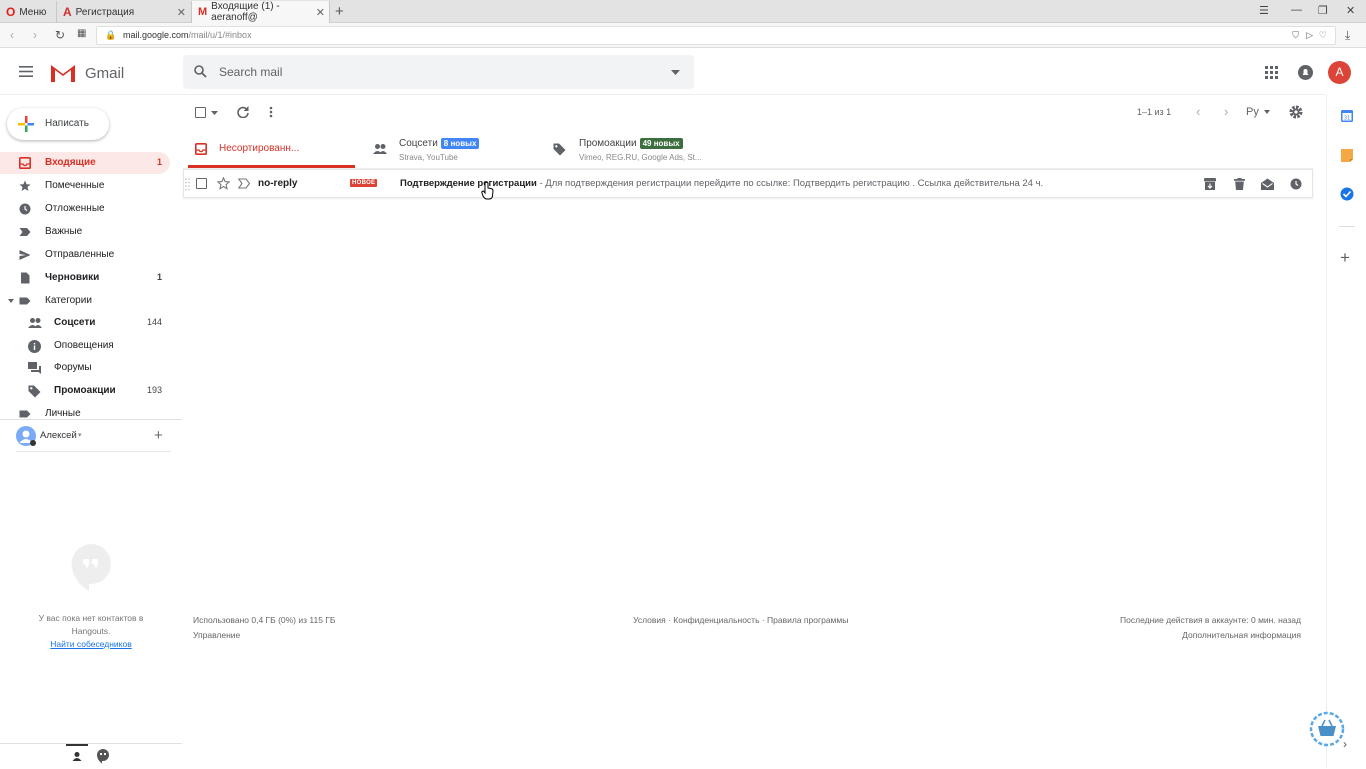 The width and height of the screenshot is (1366, 769). What do you see at coordinates (1267, 112) in the screenshot?
I see `input-tools-dropdown-icon` at bounding box center [1267, 112].